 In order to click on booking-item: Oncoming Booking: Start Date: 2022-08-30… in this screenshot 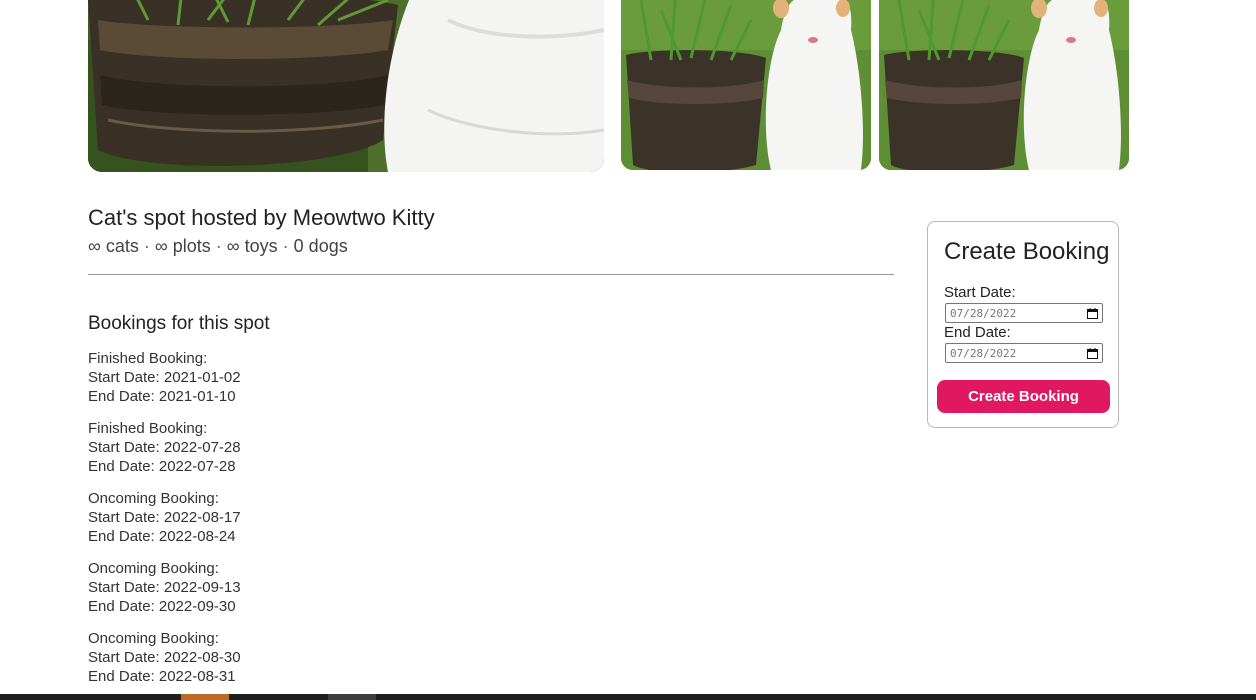, I will do `click(164, 657)`.